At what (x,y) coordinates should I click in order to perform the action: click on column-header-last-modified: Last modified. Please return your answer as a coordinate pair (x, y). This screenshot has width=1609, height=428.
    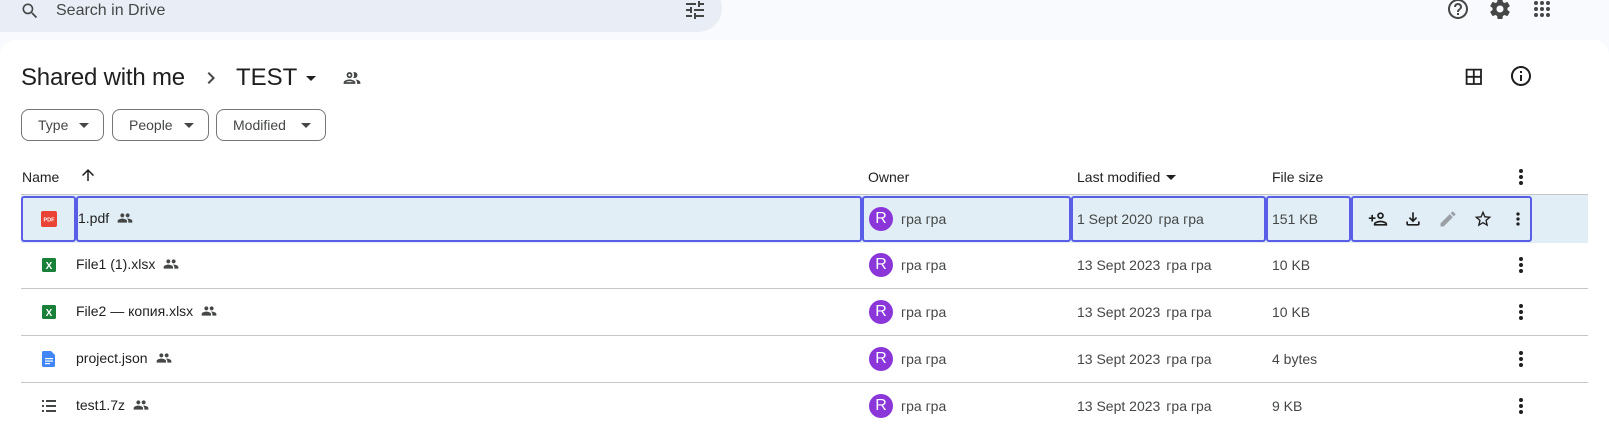
    Looking at the image, I should click on (1127, 177).